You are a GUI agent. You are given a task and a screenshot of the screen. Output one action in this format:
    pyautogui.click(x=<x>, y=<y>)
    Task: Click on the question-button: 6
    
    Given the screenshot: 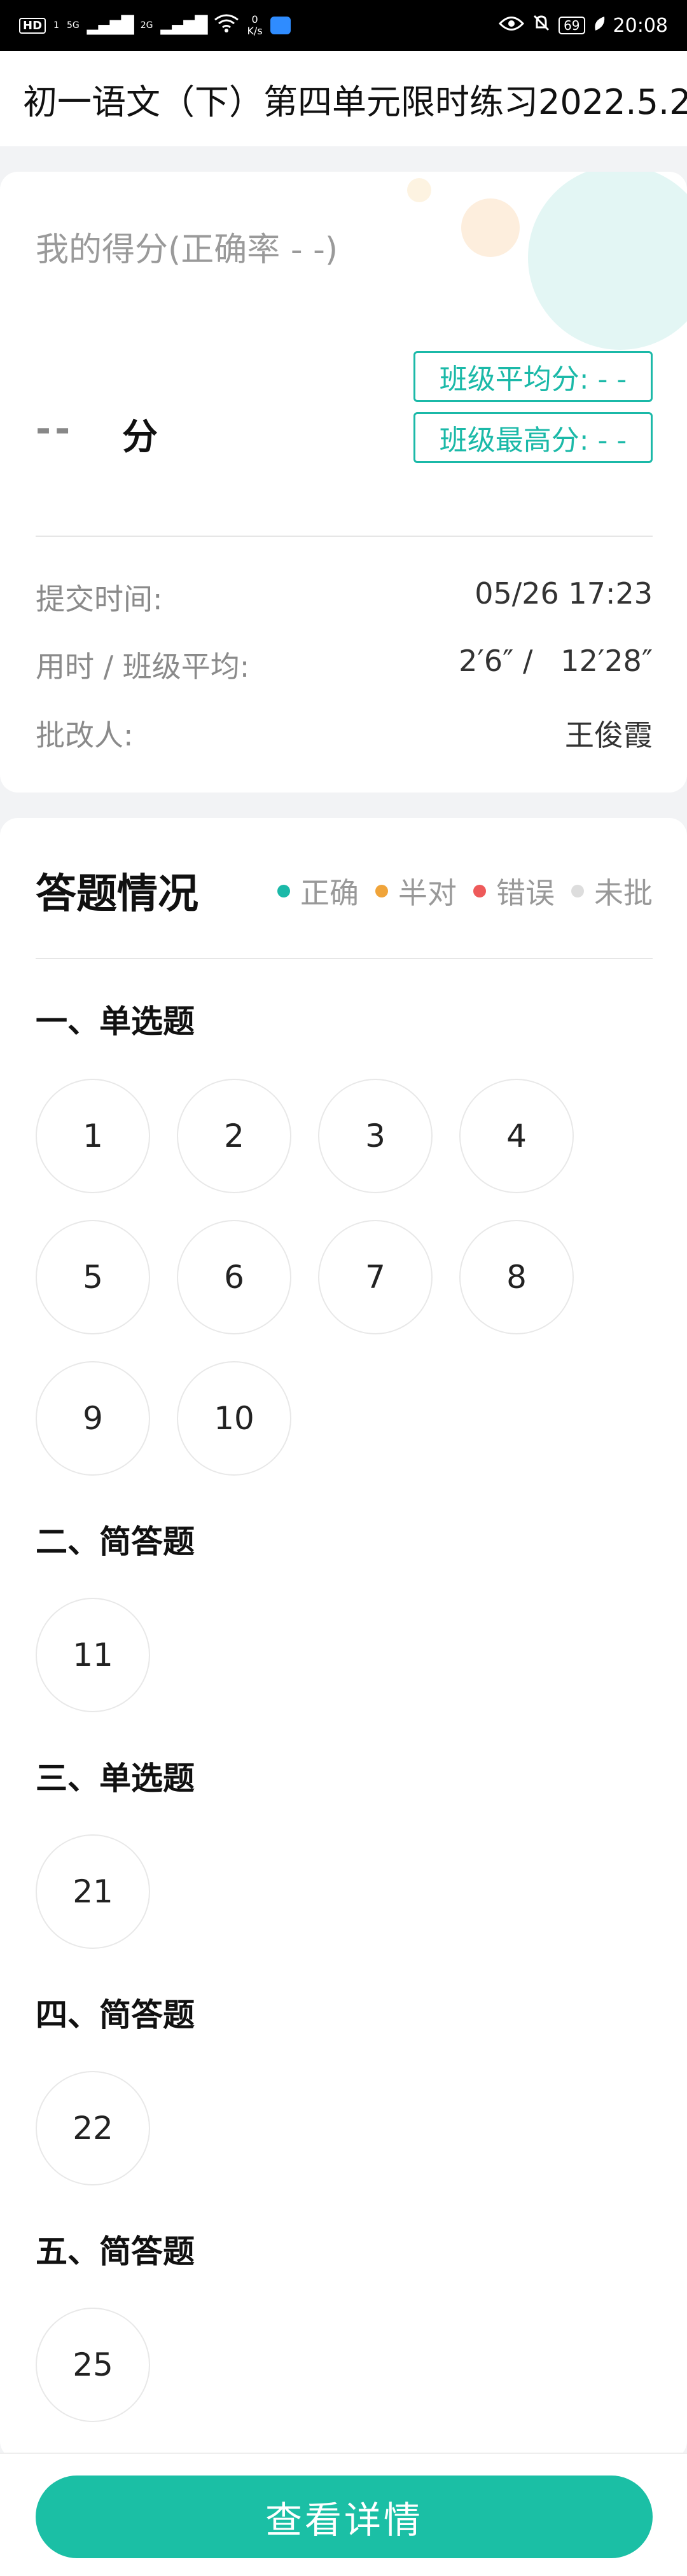 What is the action you would take?
    pyautogui.click(x=234, y=1277)
    